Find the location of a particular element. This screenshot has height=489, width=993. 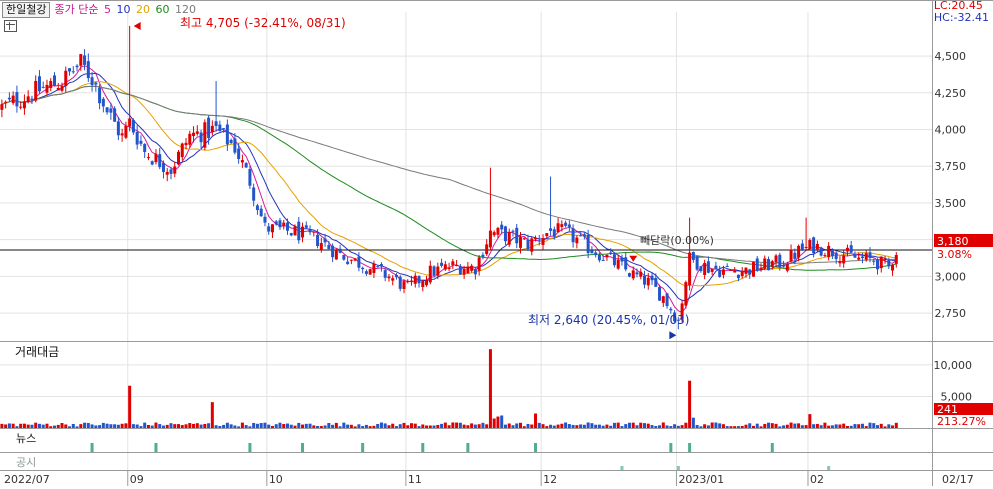

change-pct-label: 3.08% is located at coordinates (954, 254).